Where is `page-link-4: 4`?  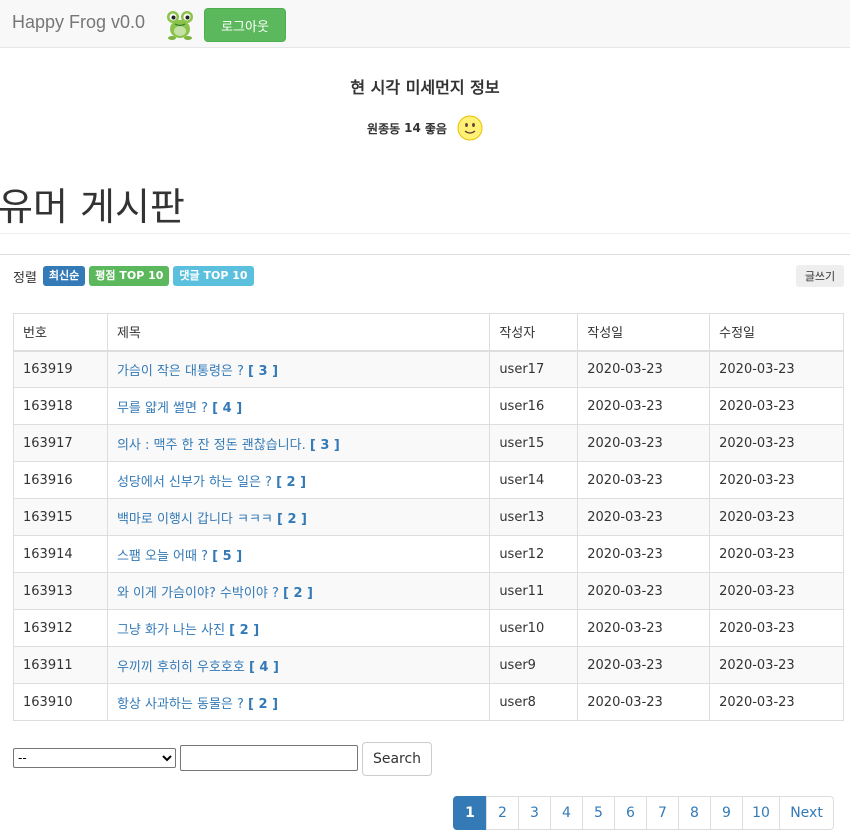 page-link-4: 4 is located at coordinates (566, 813).